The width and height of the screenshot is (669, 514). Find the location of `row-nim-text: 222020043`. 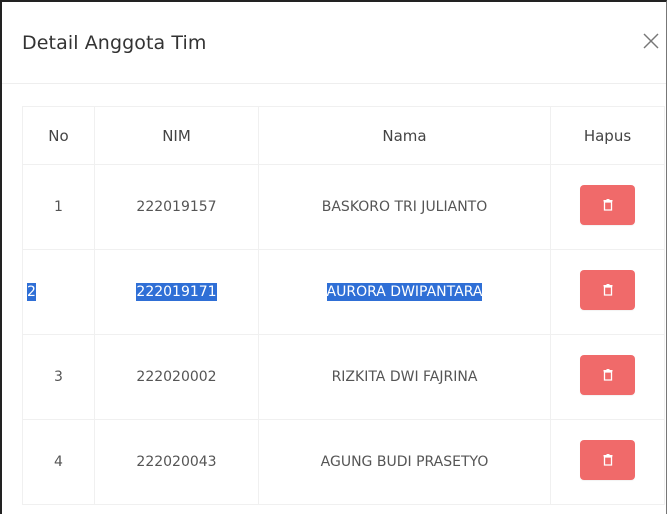

row-nim-text: 222020043 is located at coordinates (176, 462).